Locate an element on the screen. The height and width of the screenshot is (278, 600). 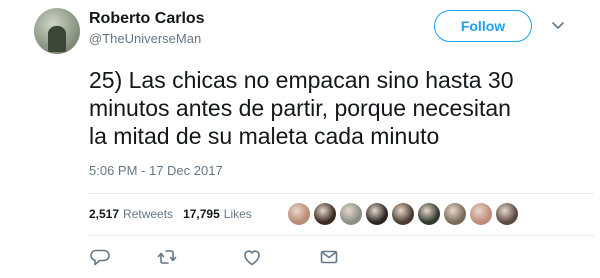
envelope-icon is located at coordinates (329, 257).